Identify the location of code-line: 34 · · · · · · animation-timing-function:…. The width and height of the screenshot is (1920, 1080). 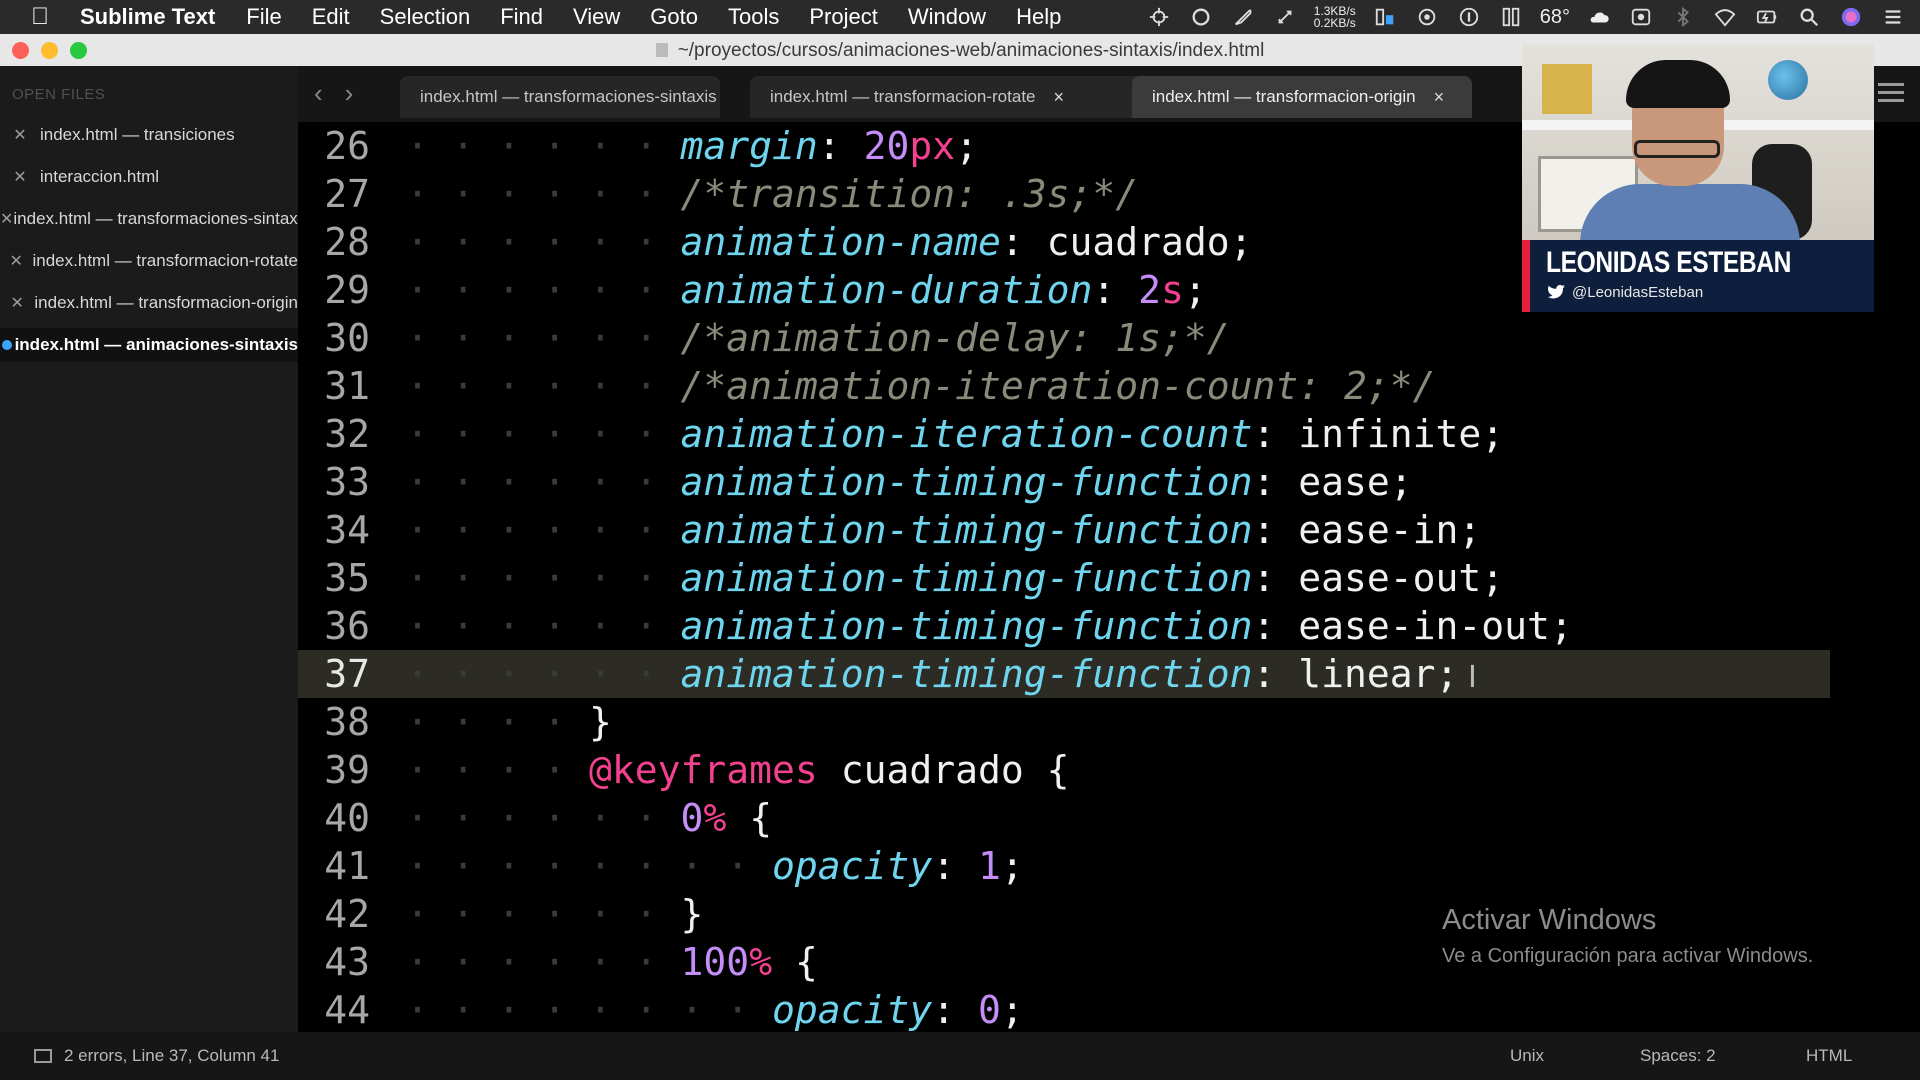
(1064, 530).